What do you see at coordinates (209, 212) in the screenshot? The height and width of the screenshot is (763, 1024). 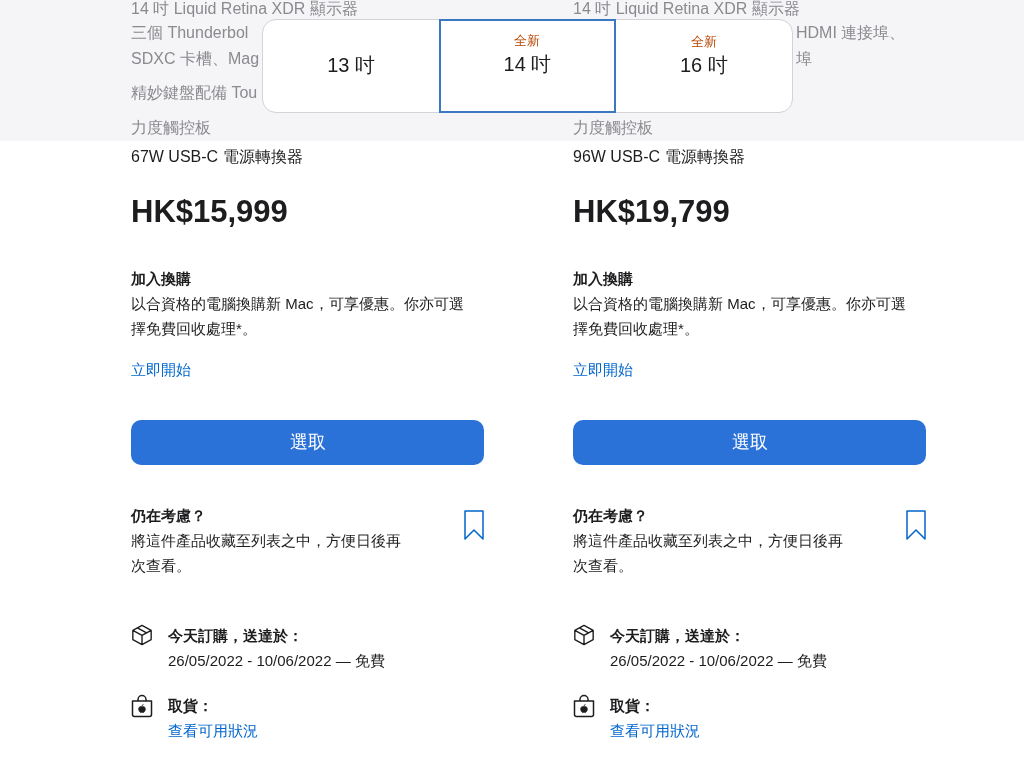 I see `price-text: HK$15,999` at bounding box center [209, 212].